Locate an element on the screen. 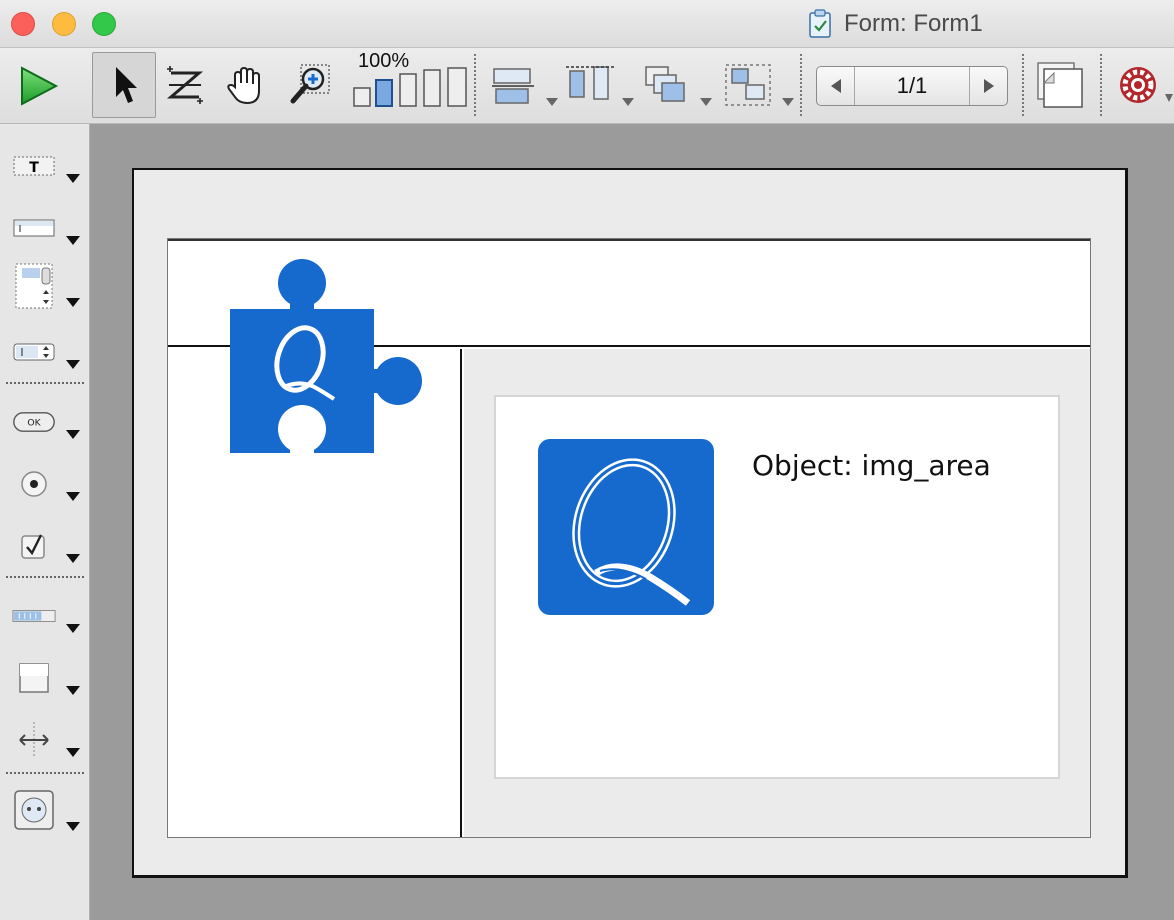  zoom-level-bars-icon is located at coordinates (410, 87).